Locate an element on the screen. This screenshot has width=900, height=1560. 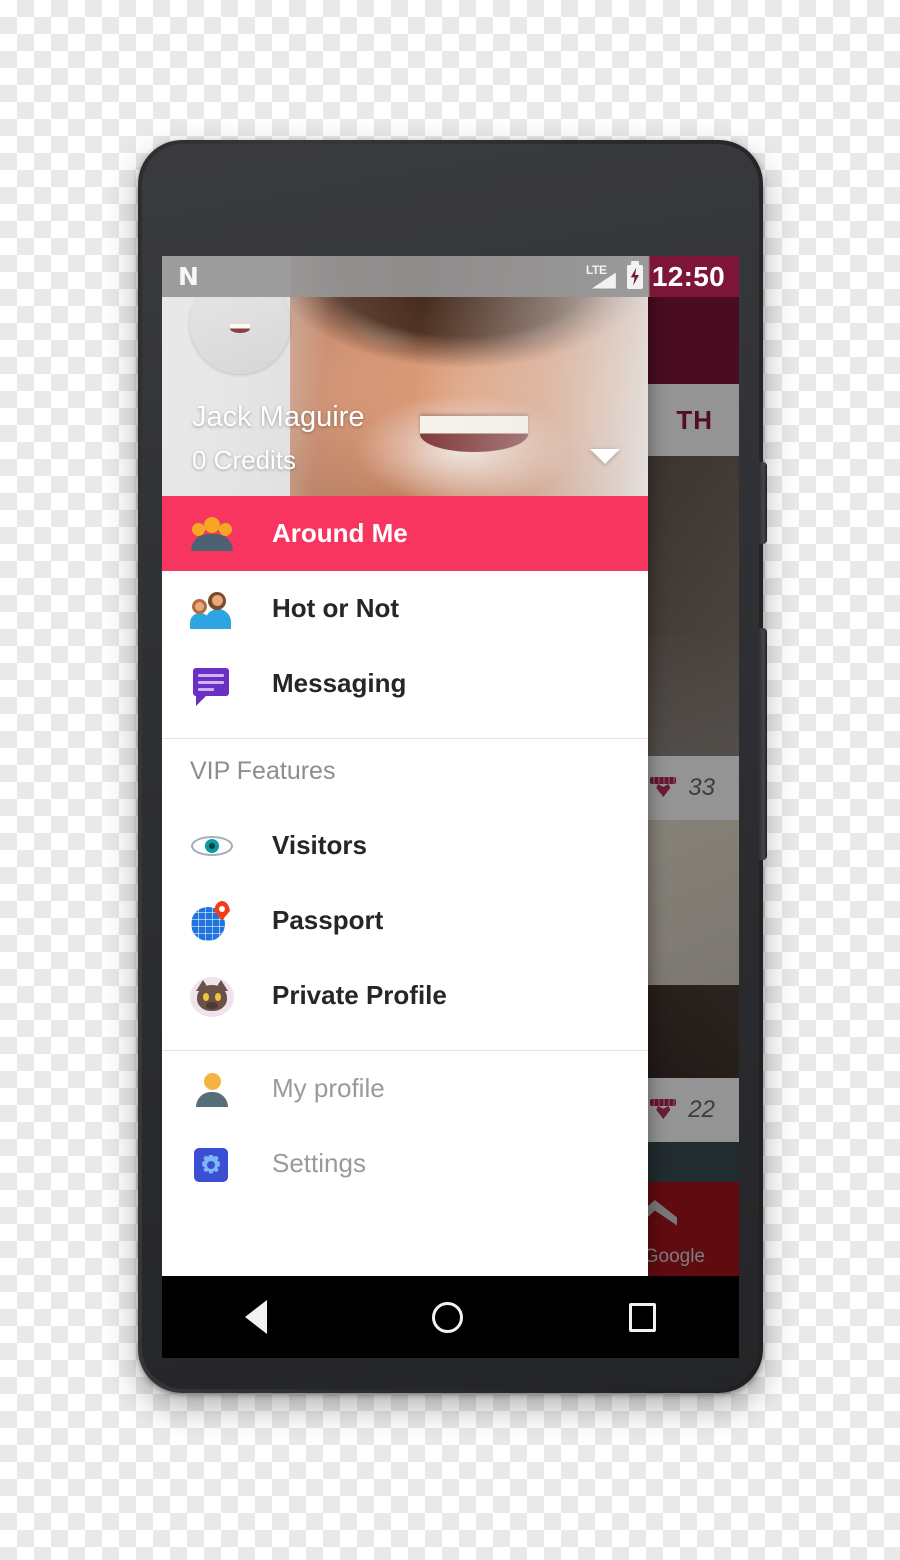
sidebar-item-settings: Settings is located at coordinates (405, 1163).